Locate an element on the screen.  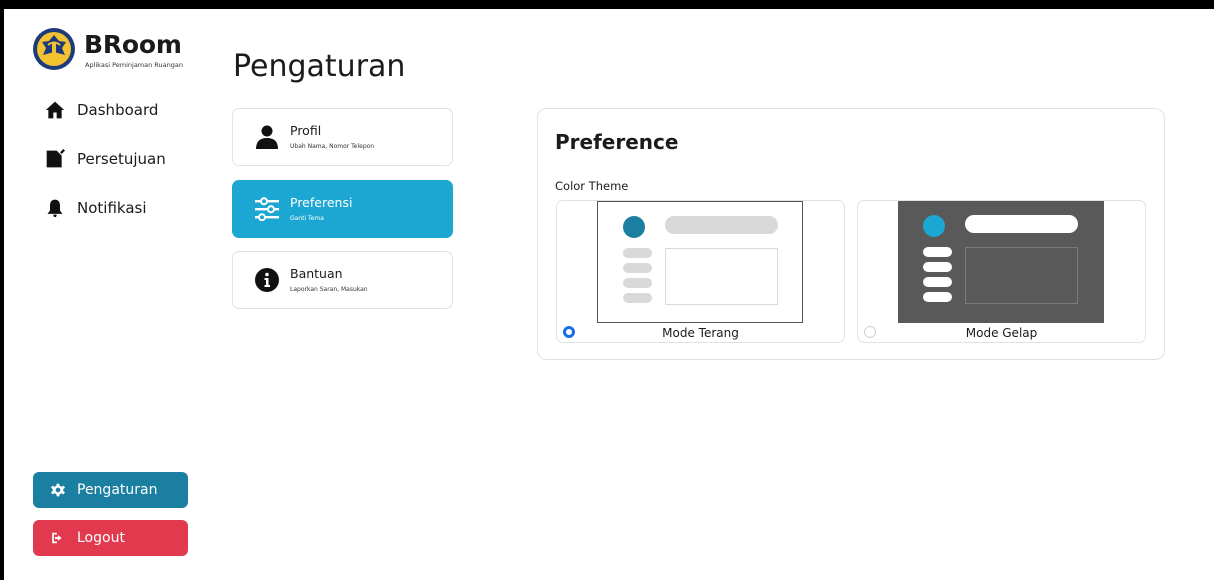
page-title: Pengaturan is located at coordinates (319, 66).